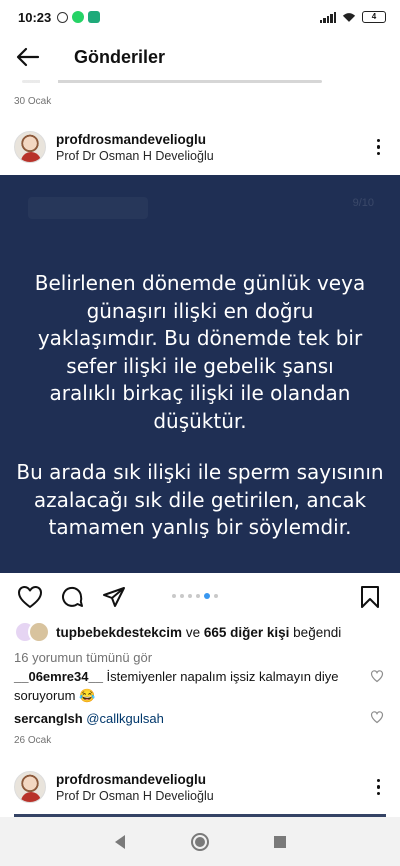 The height and width of the screenshot is (866, 400). I want to click on do-not-disturb-icon, so click(63, 17).